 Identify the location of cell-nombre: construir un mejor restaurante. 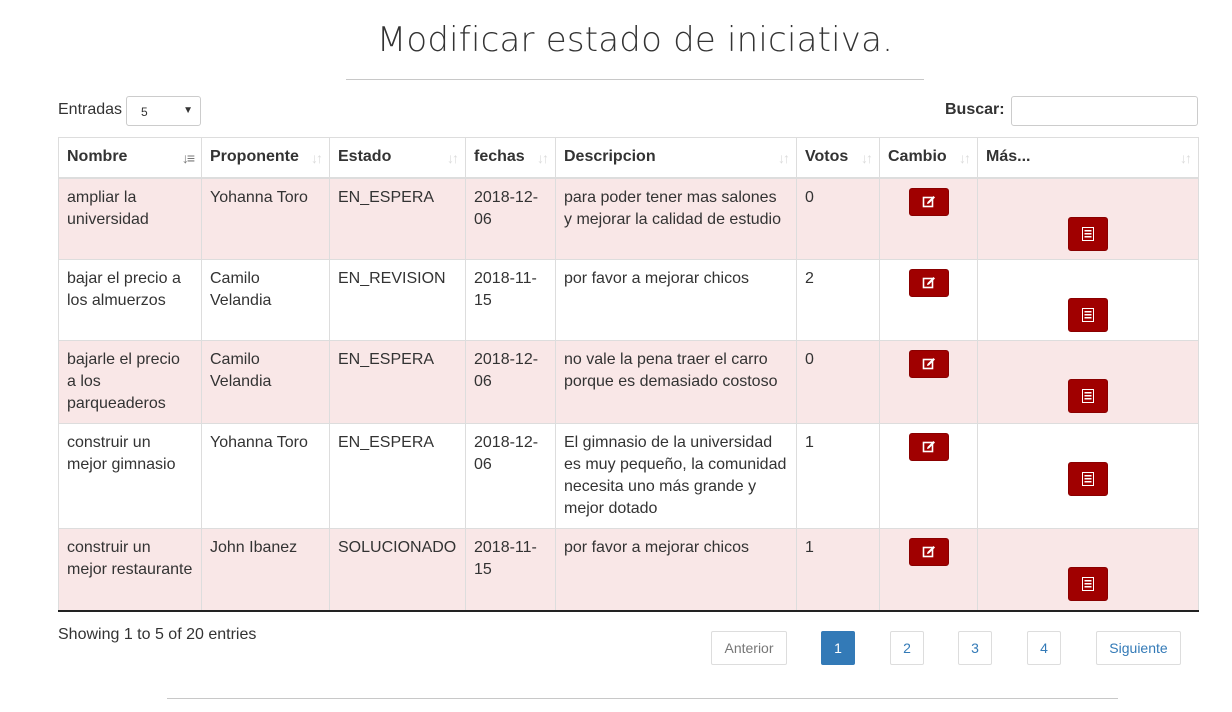
(130, 570).